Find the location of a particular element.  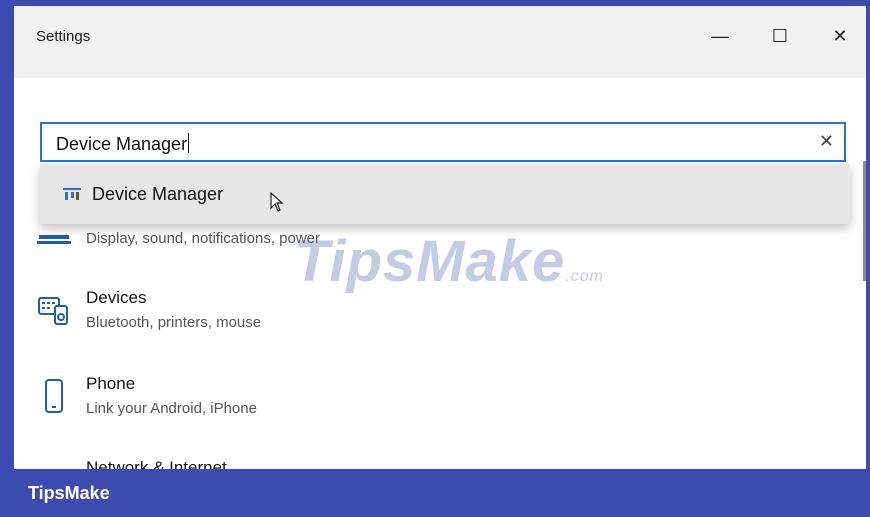

scrollbar is located at coordinates (864, 221).